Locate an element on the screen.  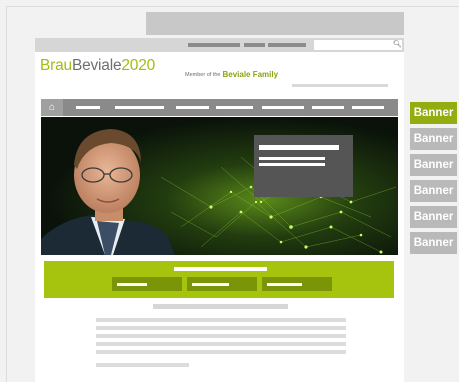
member-of-family: Member of the Beviale Family is located at coordinates (231, 75).